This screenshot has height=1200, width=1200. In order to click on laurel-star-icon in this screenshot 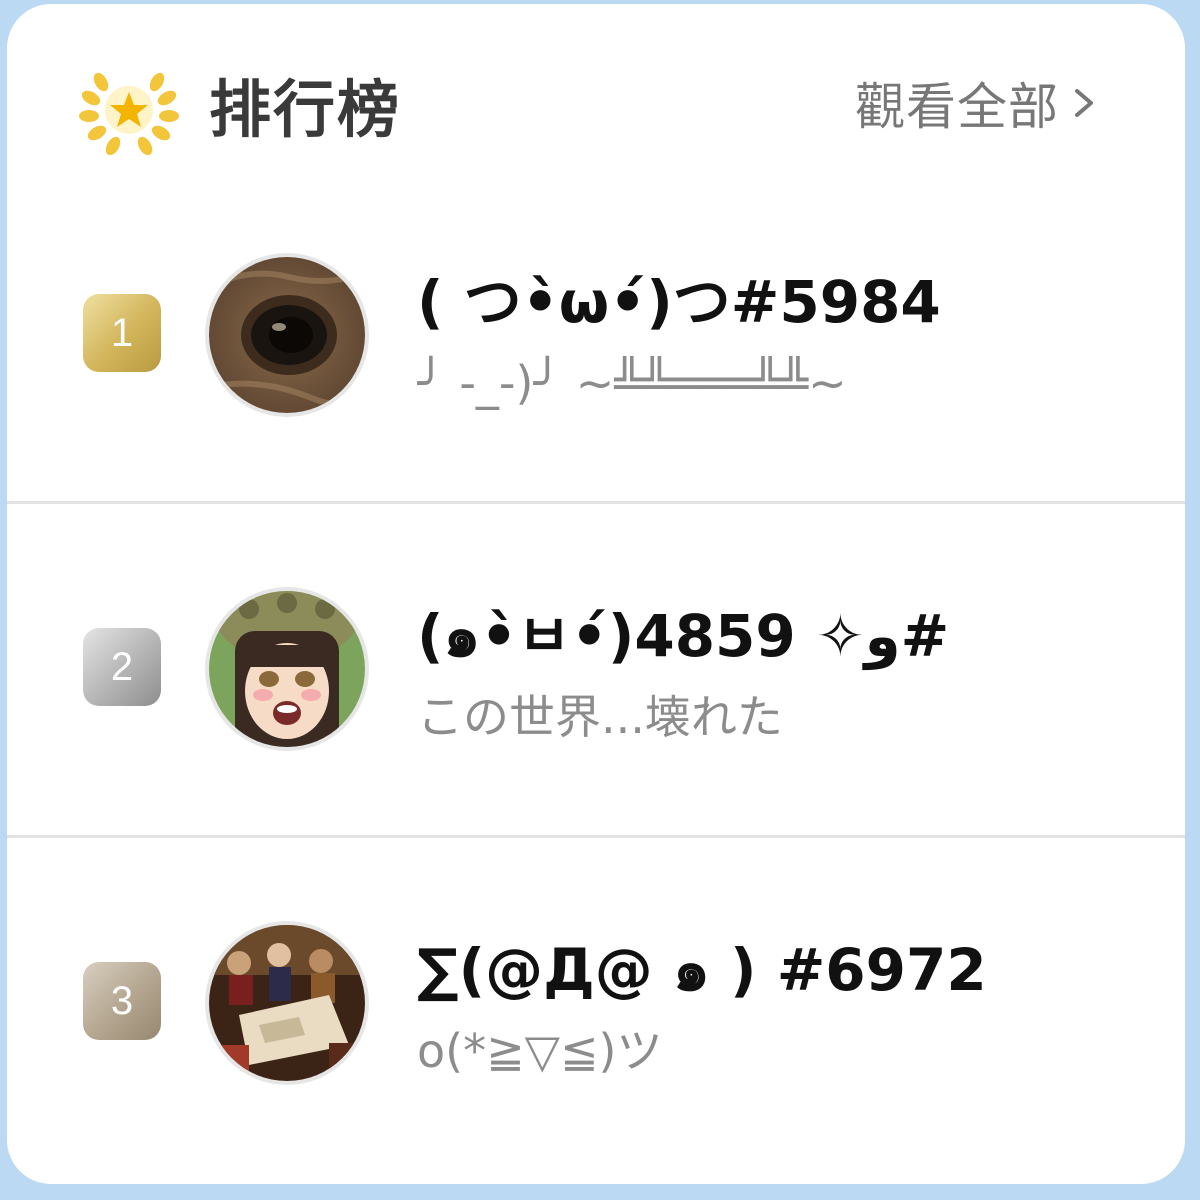, I will do `click(129, 110)`.